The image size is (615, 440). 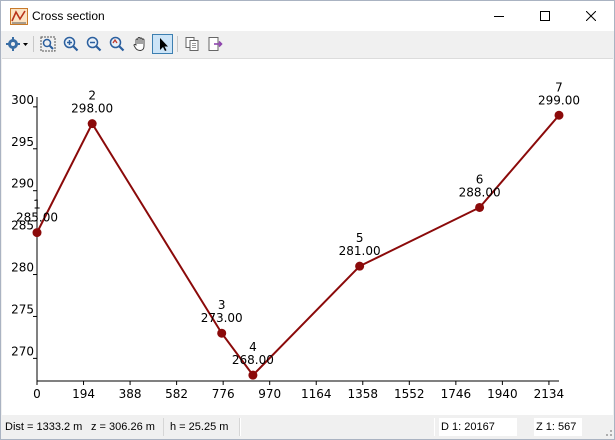 I want to click on point-value-label: 268.00, so click(x=253, y=360).